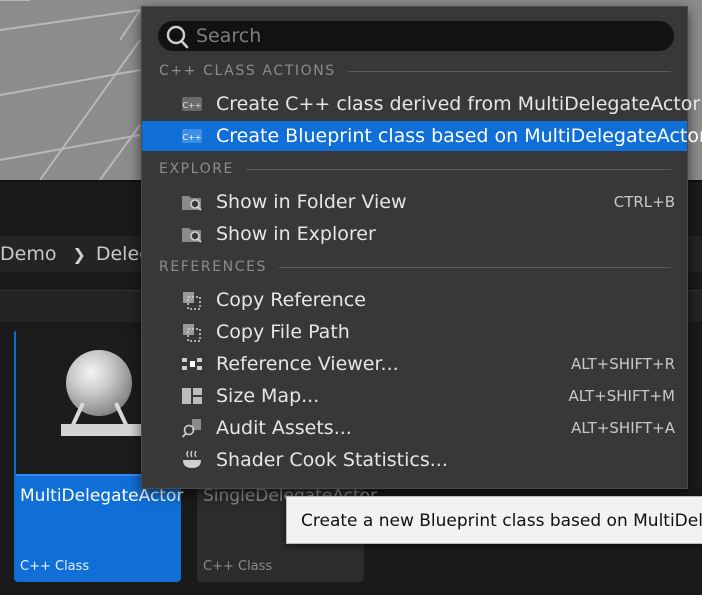  I want to click on shortcut-label: ALT+SHIFT+M, so click(621, 396).